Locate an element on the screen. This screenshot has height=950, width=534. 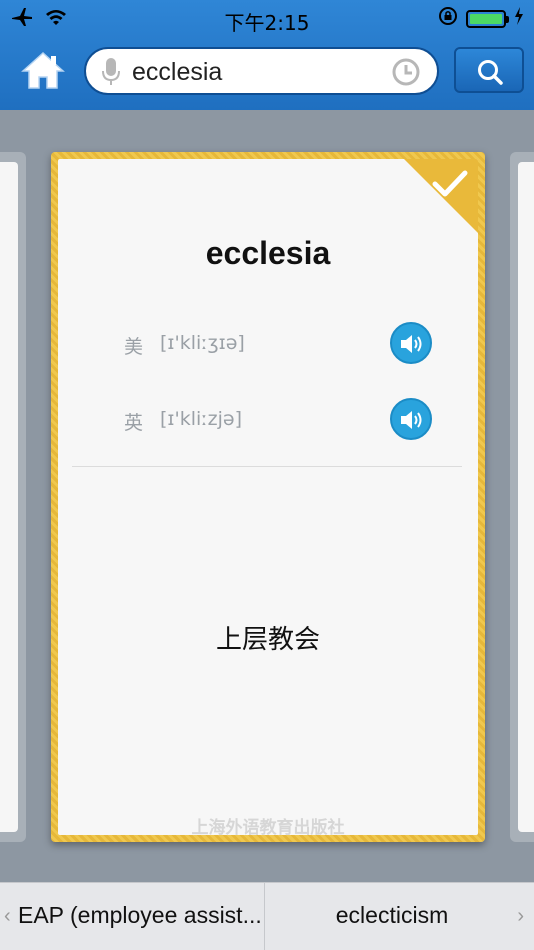
lock-rotation-icon is located at coordinates (448, 19).